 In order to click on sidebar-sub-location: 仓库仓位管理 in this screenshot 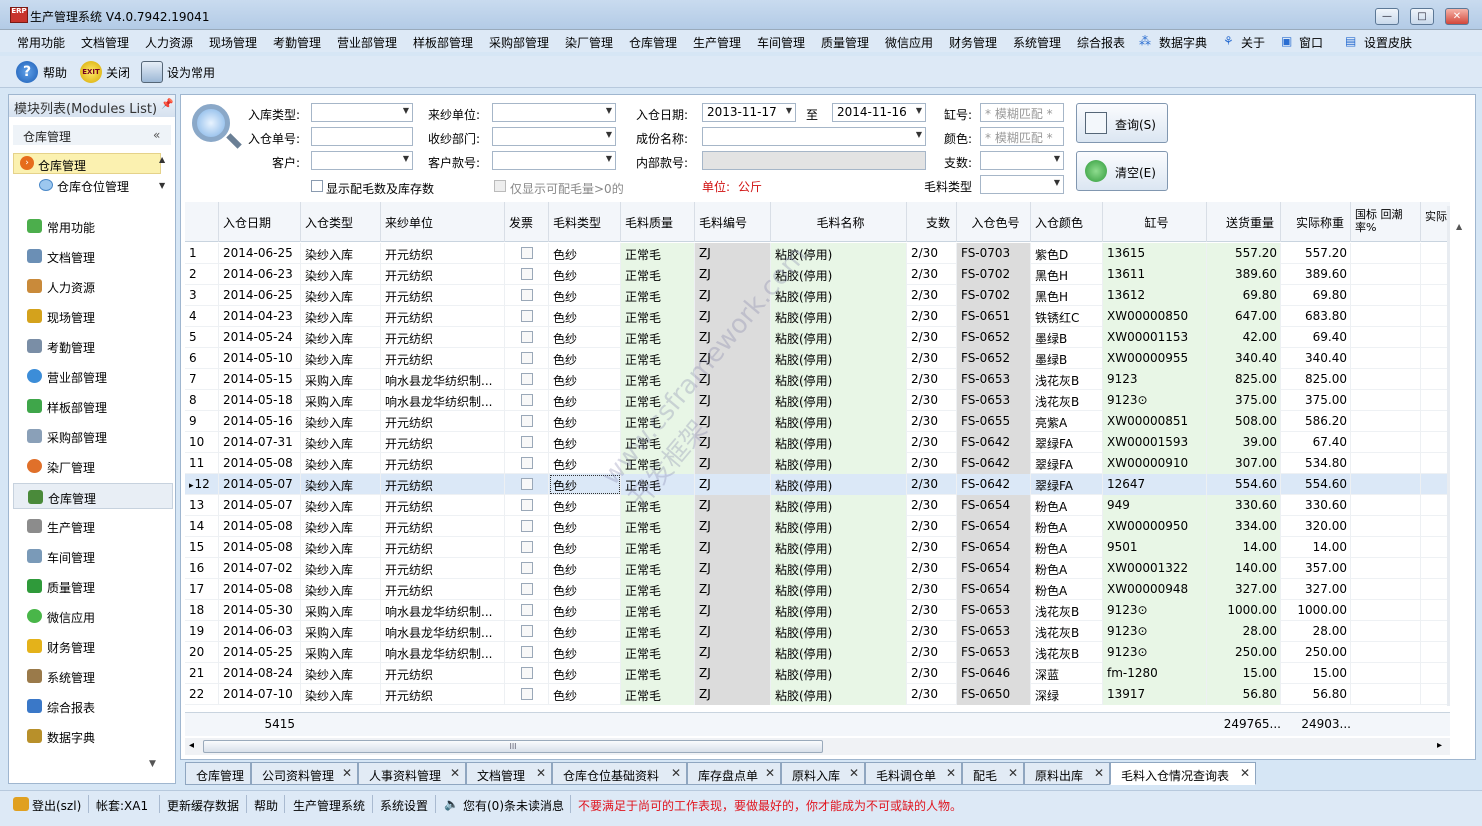, I will do `click(87, 185)`.